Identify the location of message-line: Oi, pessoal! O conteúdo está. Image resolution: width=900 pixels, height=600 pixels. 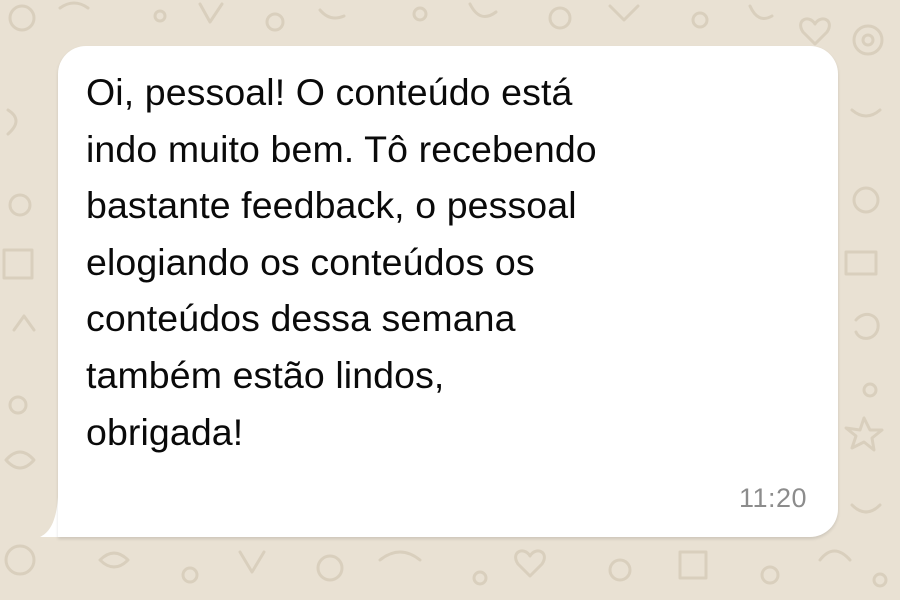
(329, 92).